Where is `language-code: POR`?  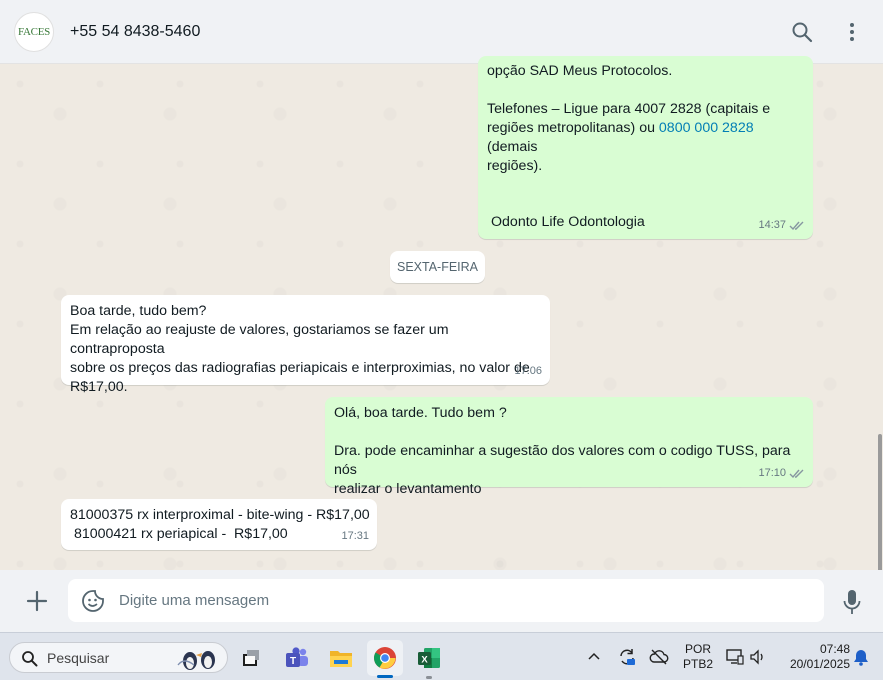
language-code: POR is located at coordinates (697, 649).